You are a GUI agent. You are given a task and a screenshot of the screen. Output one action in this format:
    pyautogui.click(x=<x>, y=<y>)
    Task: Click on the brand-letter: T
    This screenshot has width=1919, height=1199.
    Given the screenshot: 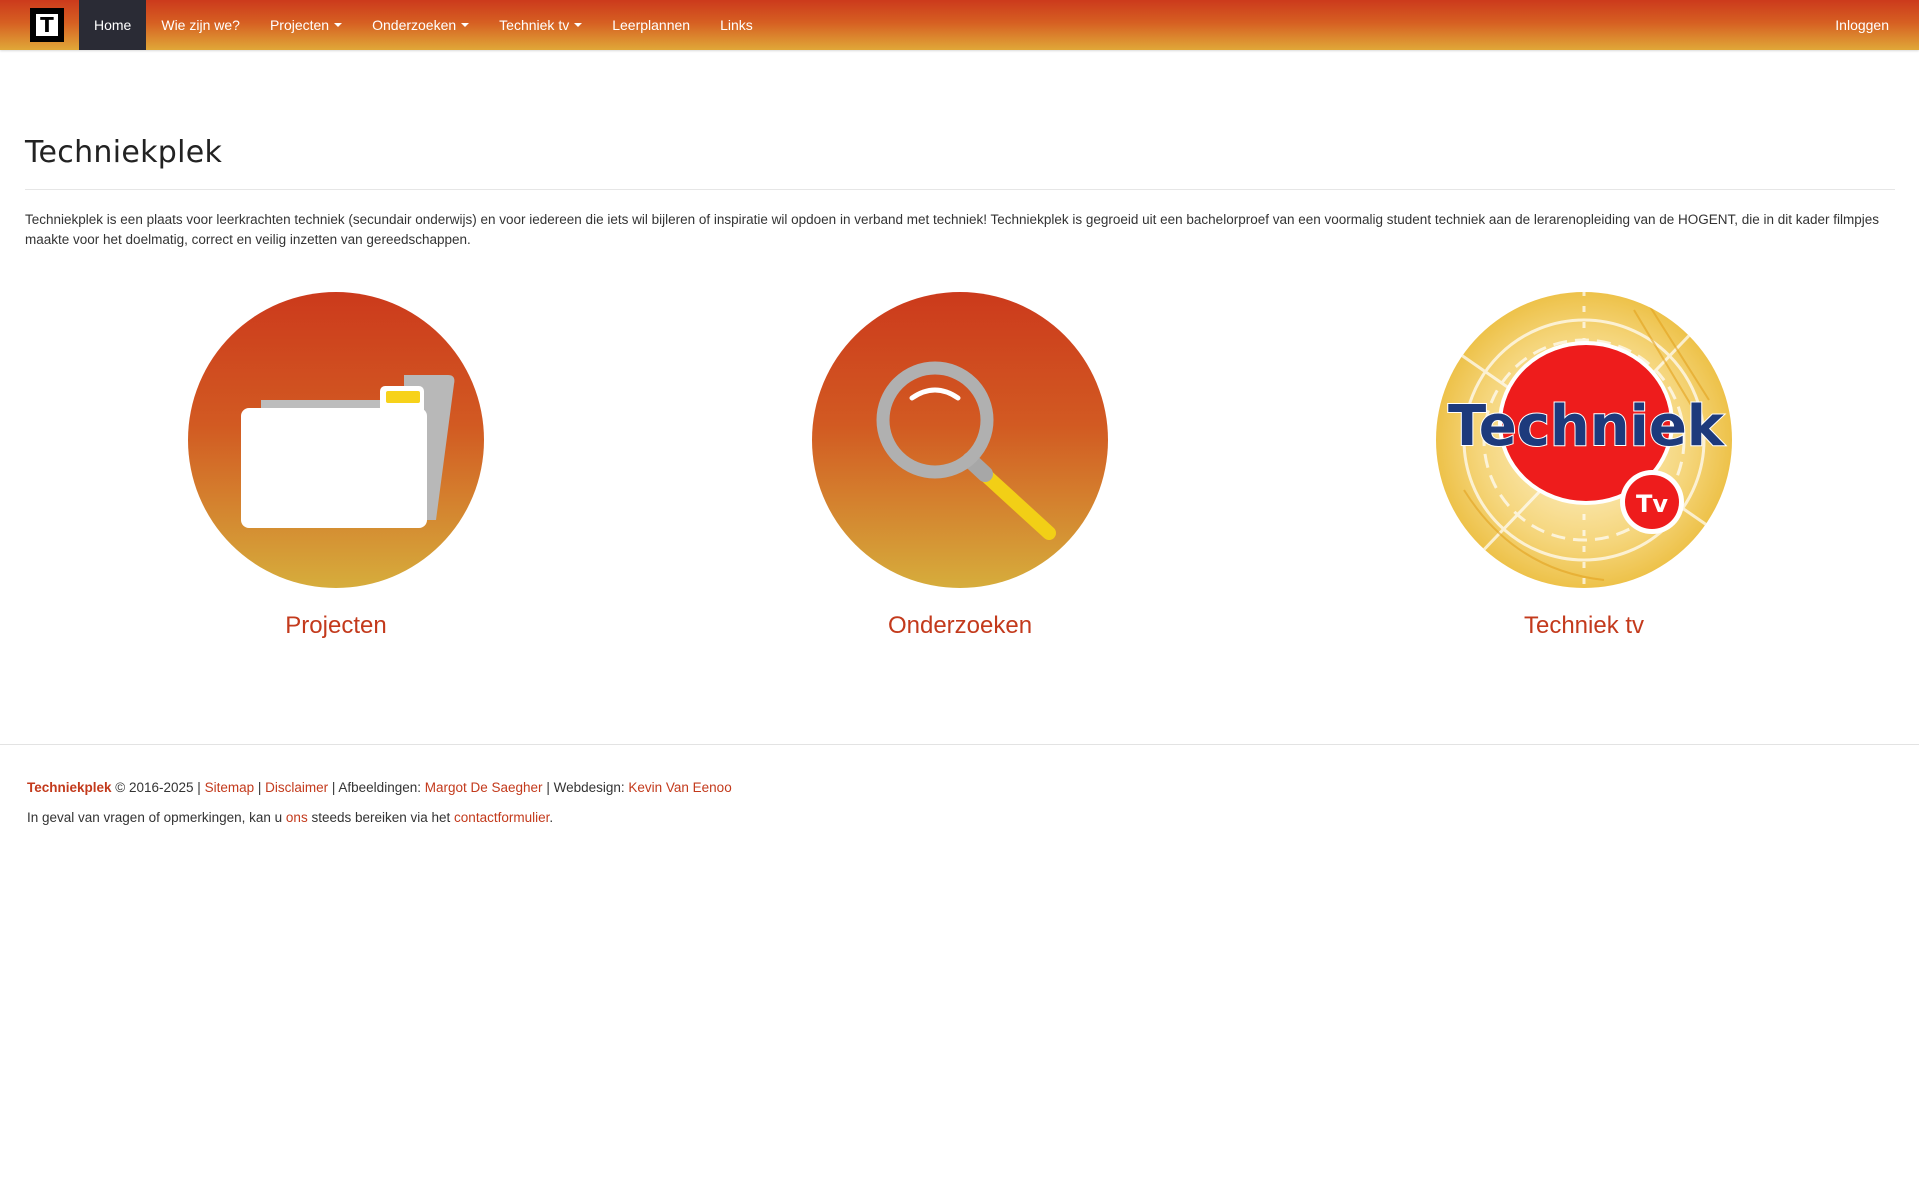 What is the action you would take?
    pyautogui.click(x=47, y=25)
    